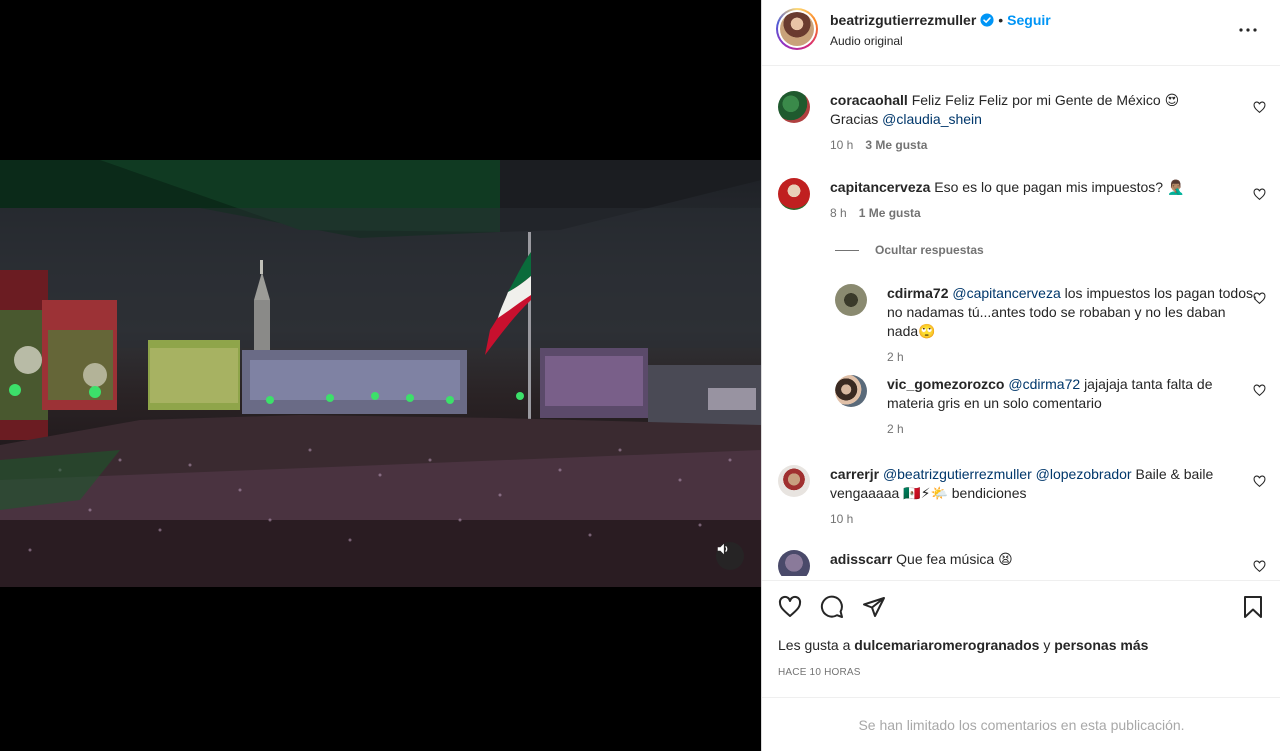 This screenshot has height=751, width=1280. I want to click on reply-username: vic_gomezorozco, so click(945, 384).